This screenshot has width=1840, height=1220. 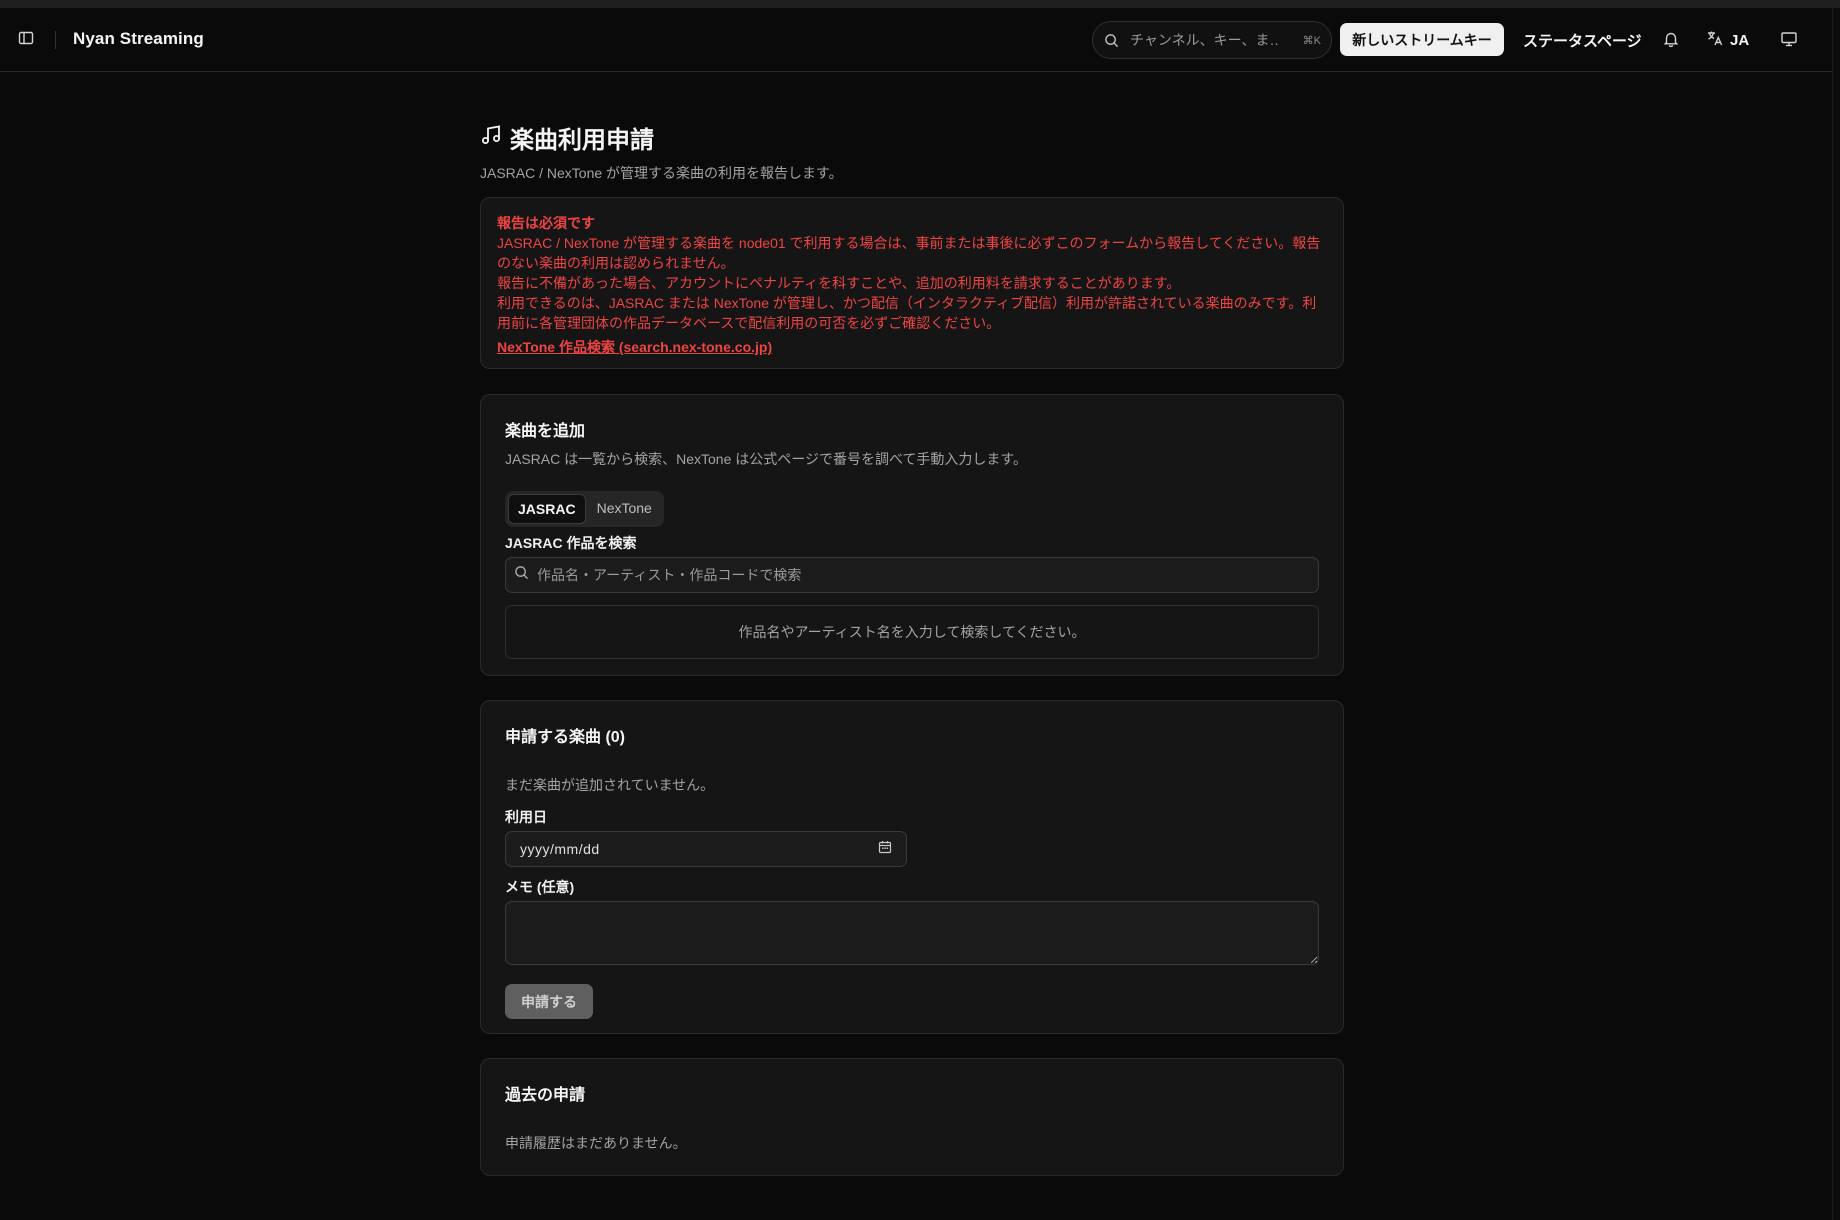 What do you see at coordinates (920, 4) in the screenshot?
I see `window-top-strip` at bounding box center [920, 4].